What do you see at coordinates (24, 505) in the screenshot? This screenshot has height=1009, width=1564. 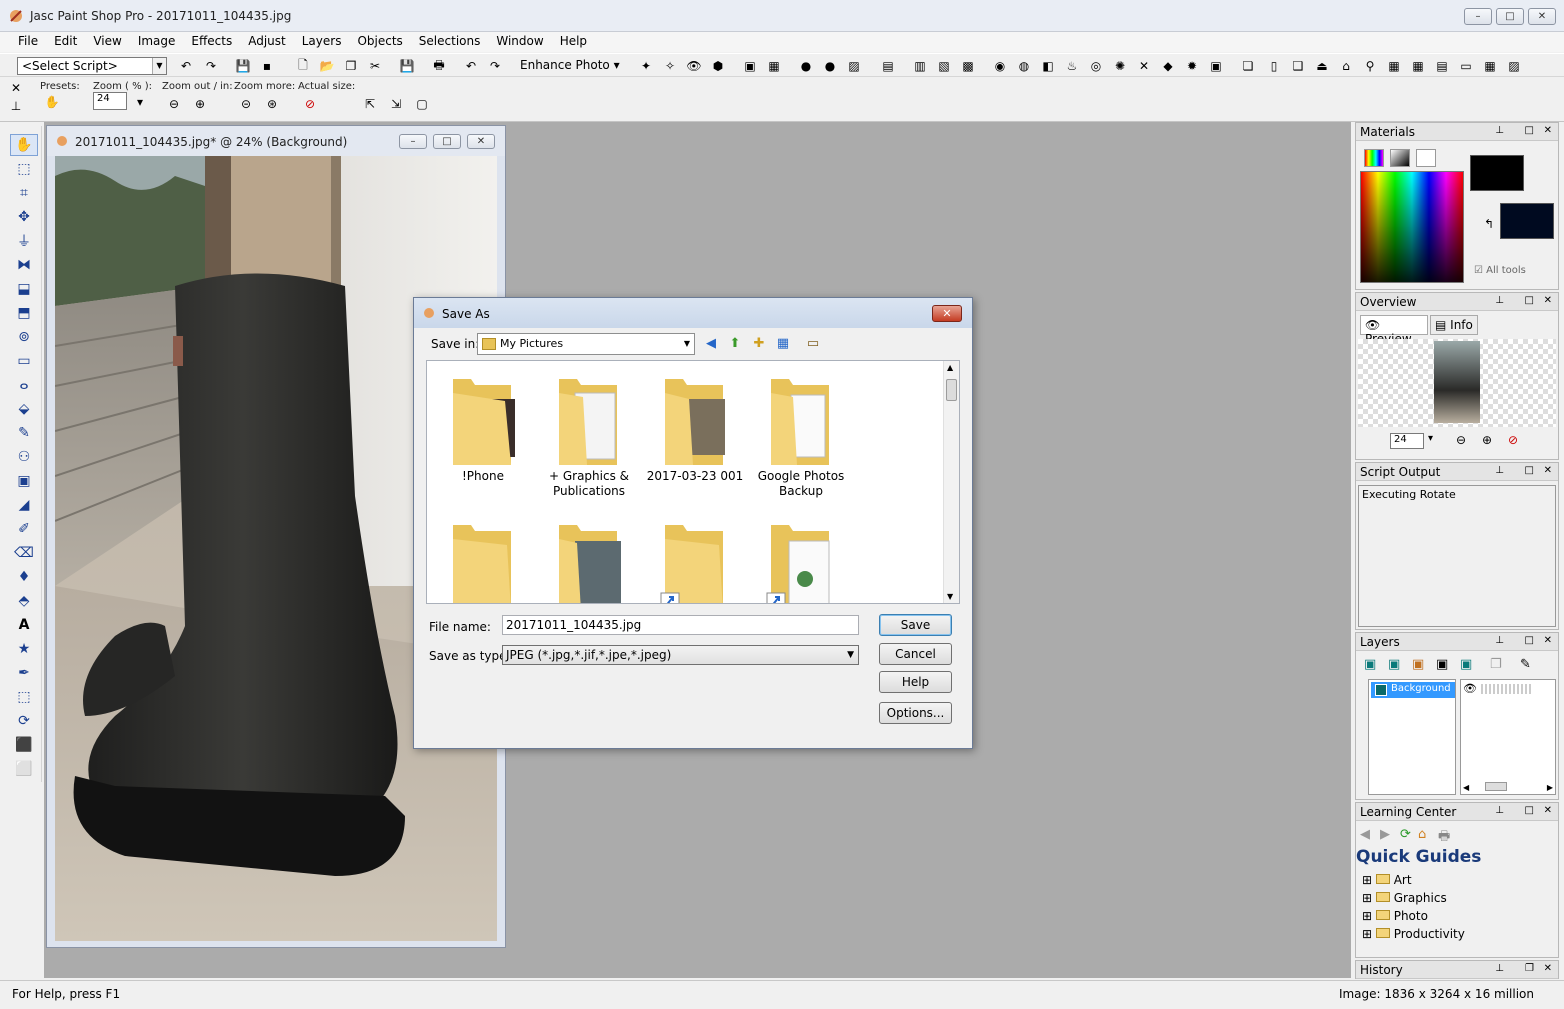 I see `dodge-tool-icon: ◢` at bounding box center [24, 505].